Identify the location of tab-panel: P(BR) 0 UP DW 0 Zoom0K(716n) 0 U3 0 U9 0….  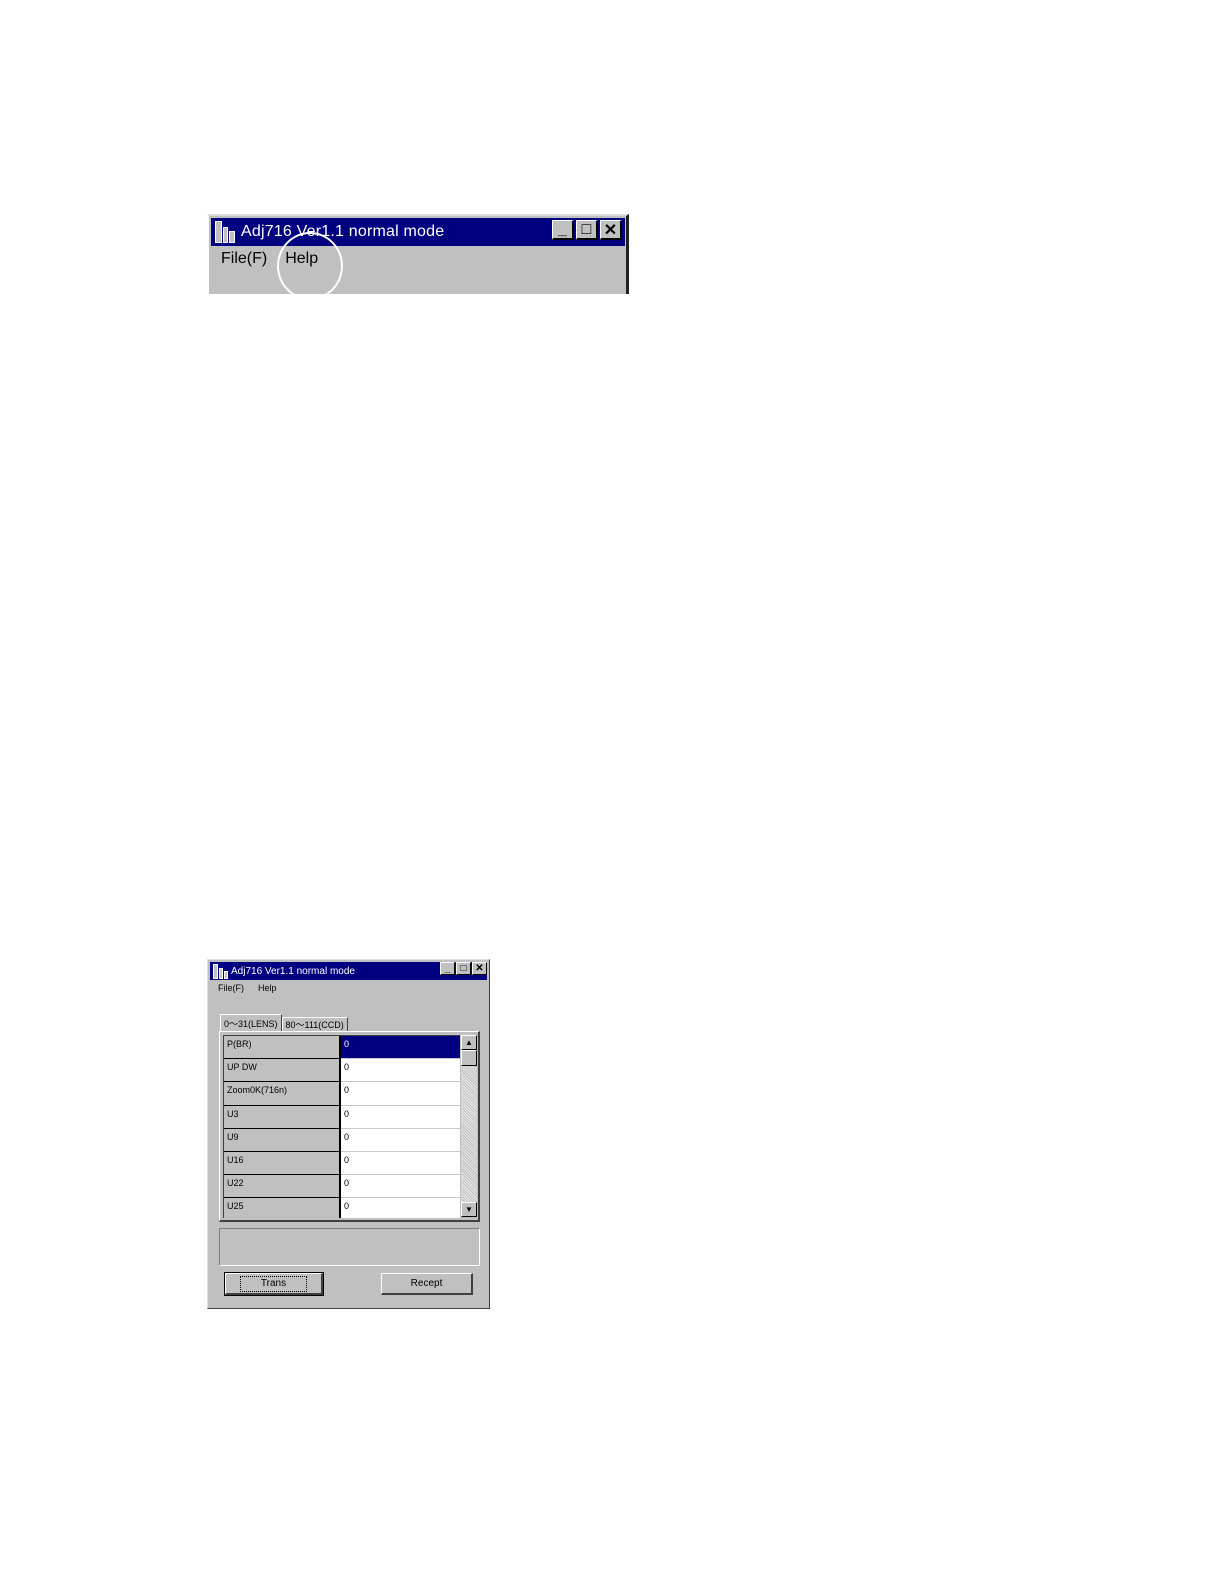
(349, 1126).